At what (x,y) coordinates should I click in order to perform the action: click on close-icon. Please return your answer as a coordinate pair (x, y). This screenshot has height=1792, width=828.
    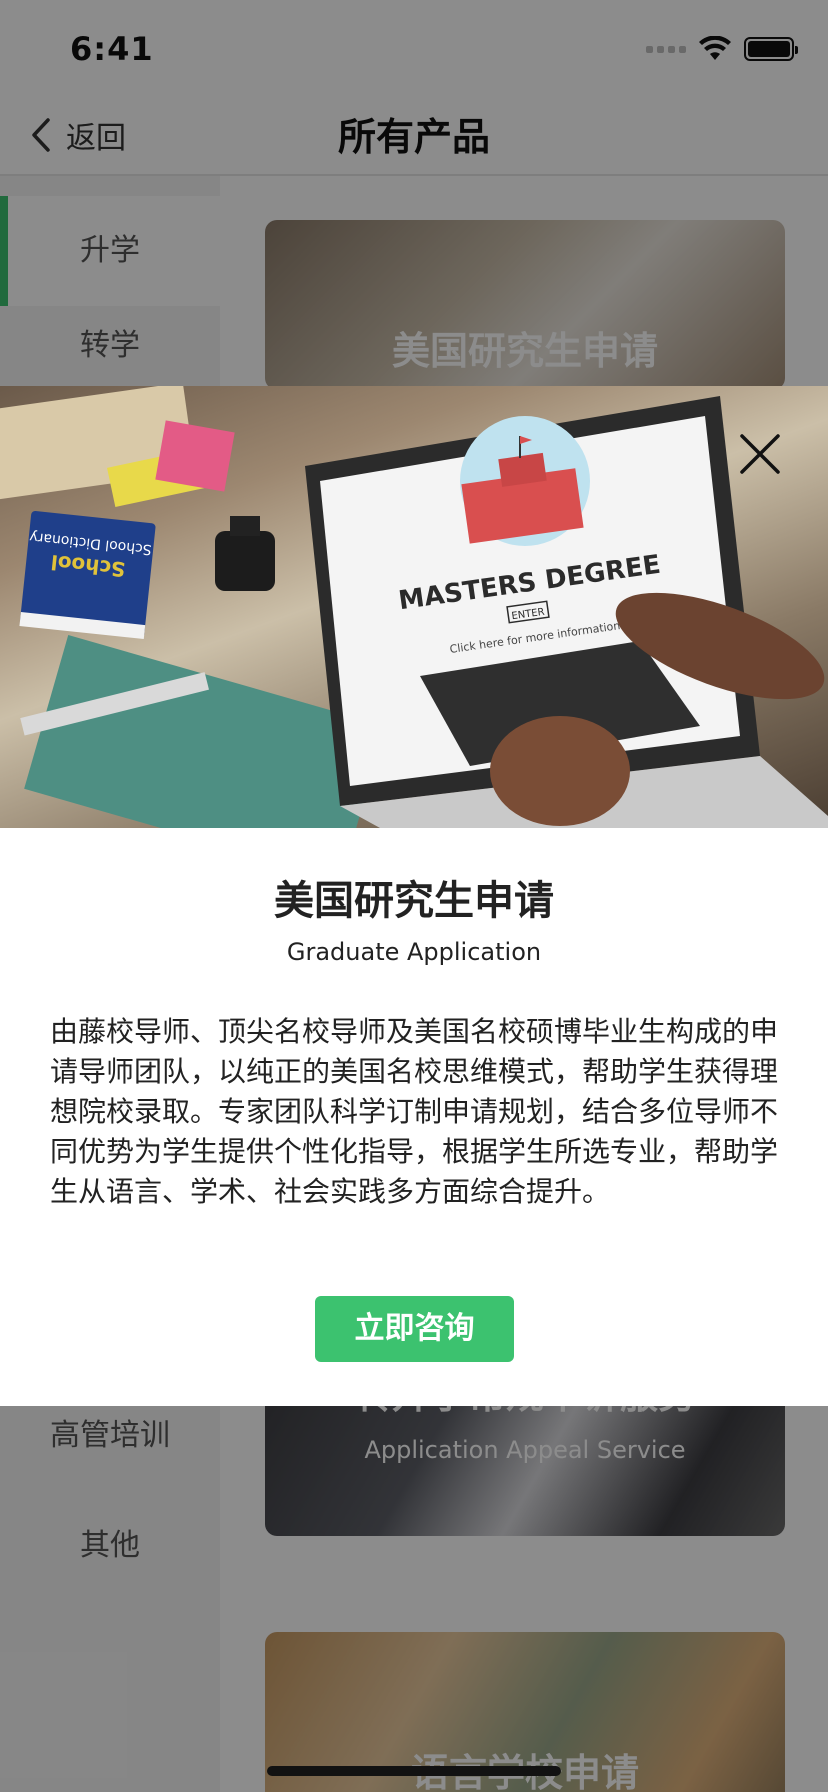
    Looking at the image, I should click on (760, 454).